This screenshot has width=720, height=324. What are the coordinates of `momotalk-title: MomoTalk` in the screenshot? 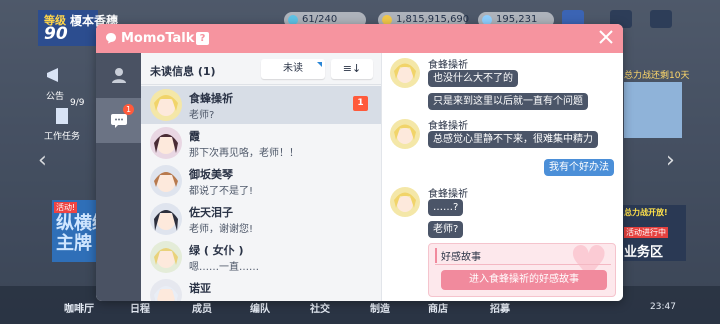 It's located at (158, 38).